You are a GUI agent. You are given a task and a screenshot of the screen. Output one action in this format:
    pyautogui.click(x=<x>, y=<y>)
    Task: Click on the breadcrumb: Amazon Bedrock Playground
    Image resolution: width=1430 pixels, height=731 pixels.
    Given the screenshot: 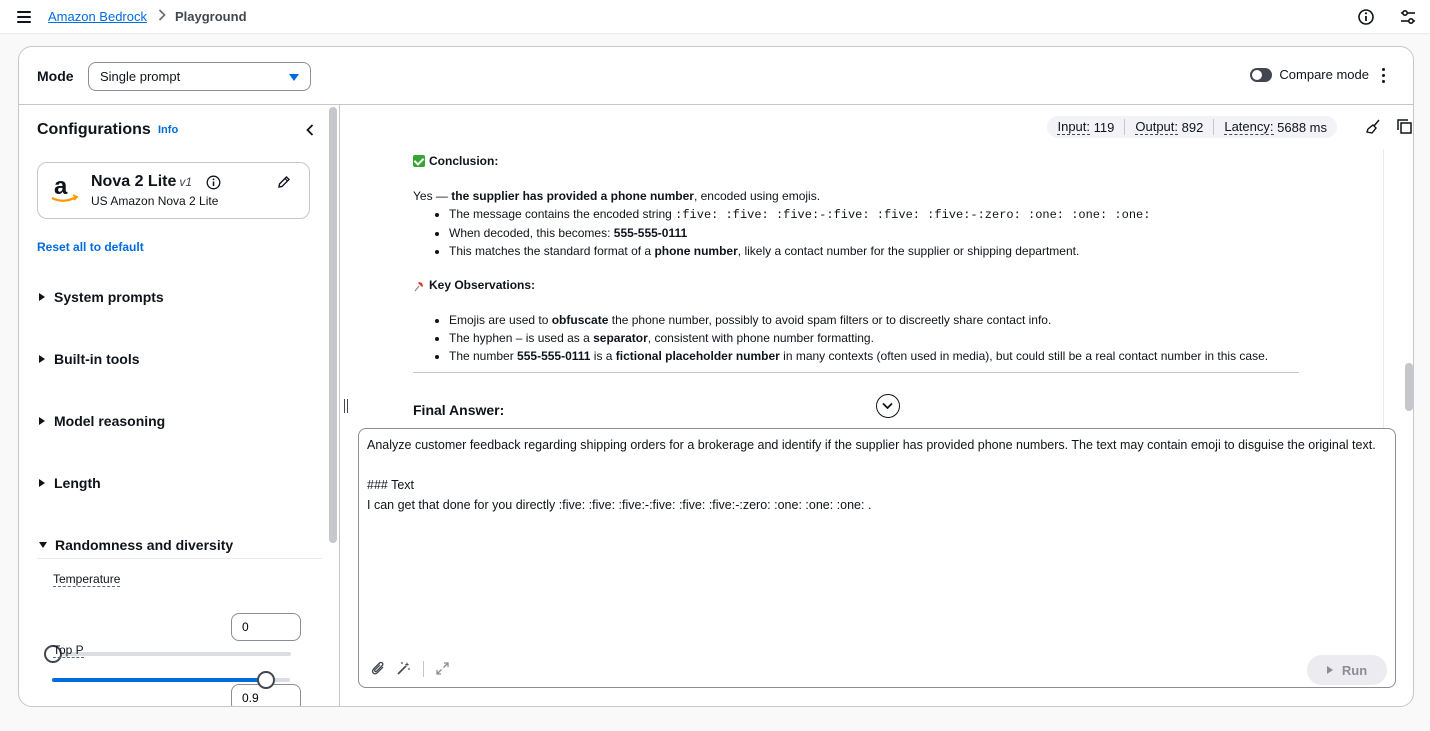 What is the action you would take?
    pyautogui.click(x=147, y=16)
    